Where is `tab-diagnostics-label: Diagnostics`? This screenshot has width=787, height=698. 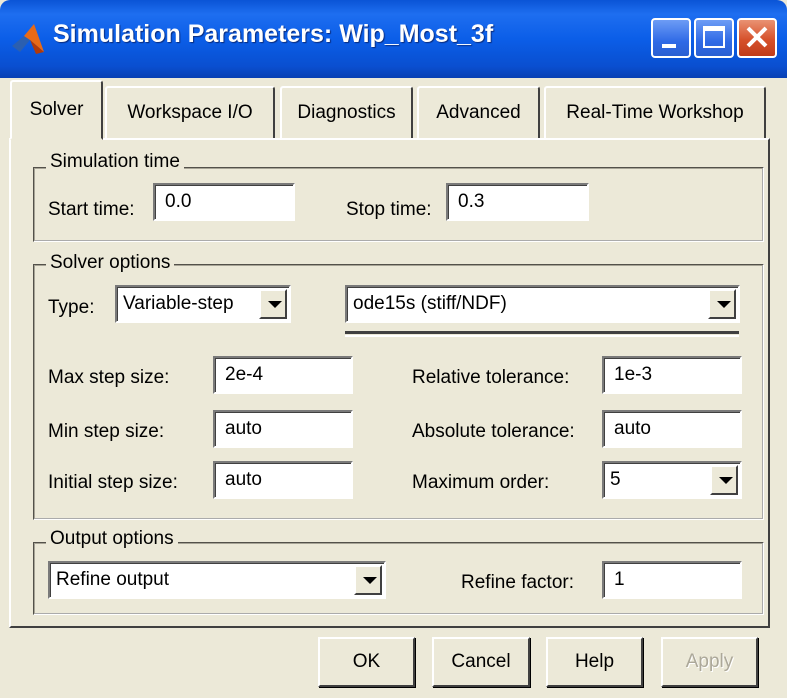 tab-diagnostics-label: Diagnostics is located at coordinates (346, 112).